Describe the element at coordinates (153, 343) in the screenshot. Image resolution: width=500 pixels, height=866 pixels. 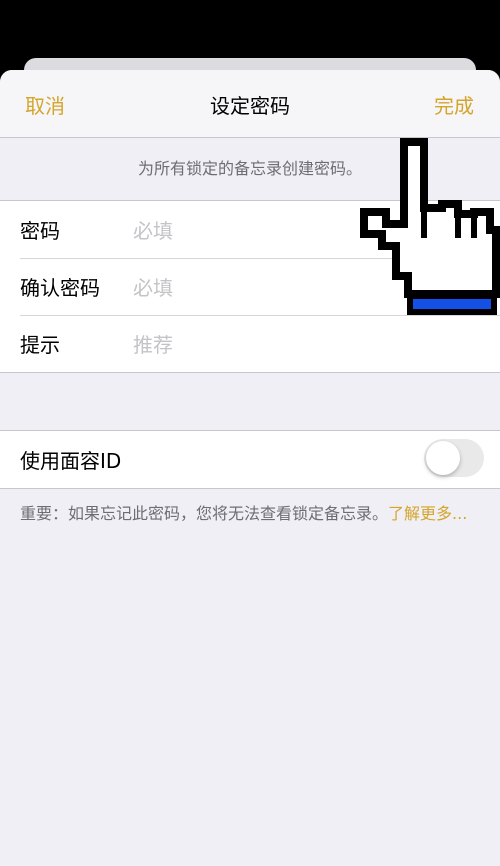
I see `hint-field: 推荐` at that location.